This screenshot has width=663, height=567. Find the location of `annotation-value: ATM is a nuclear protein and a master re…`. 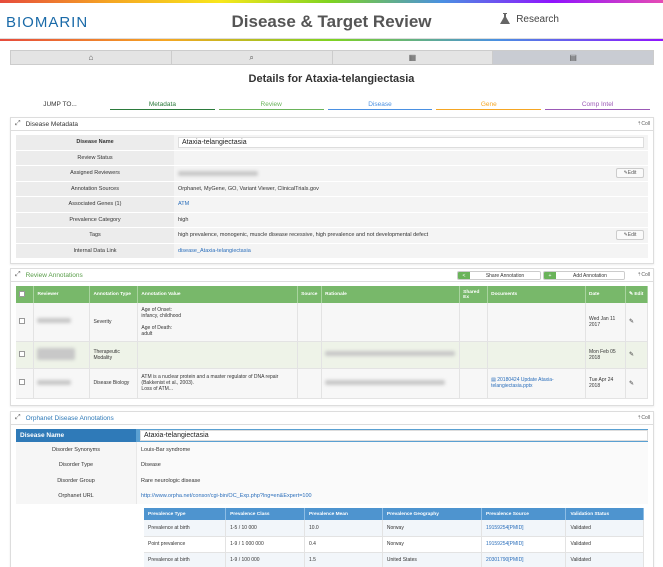

annotation-value: ATM is a nuclear protein and a master re… is located at coordinates (218, 383).